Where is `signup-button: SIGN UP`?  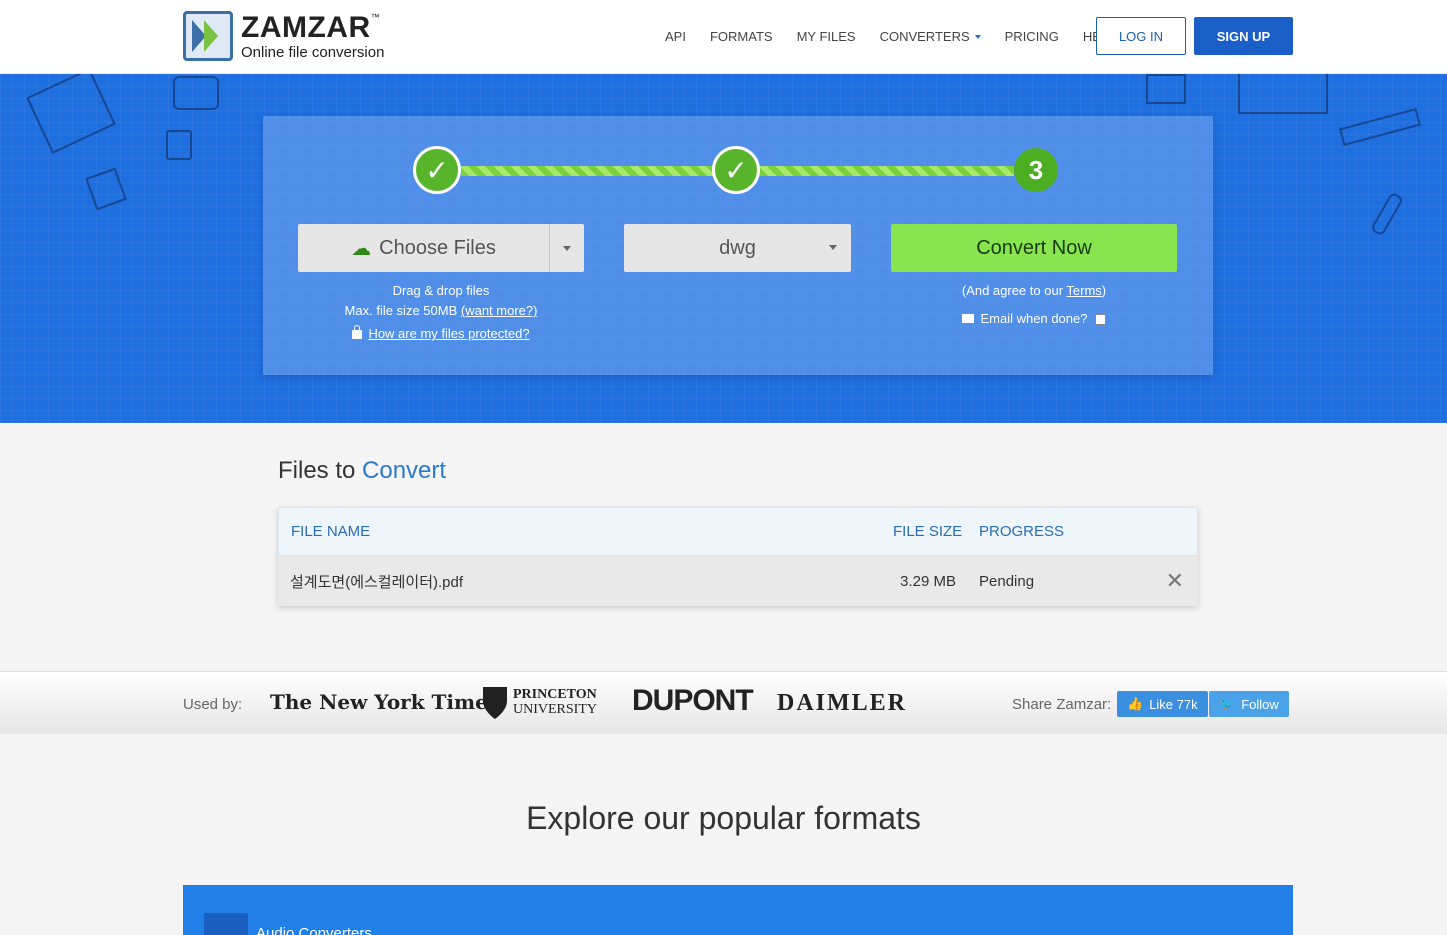 signup-button: SIGN UP is located at coordinates (1243, 36).